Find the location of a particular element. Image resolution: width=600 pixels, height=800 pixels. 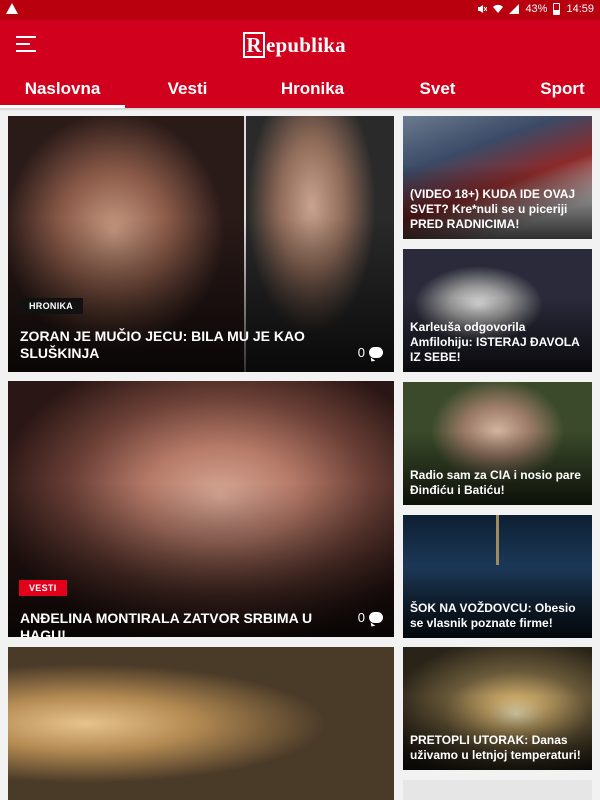

noose-rope is located at coordinates (497, 540).